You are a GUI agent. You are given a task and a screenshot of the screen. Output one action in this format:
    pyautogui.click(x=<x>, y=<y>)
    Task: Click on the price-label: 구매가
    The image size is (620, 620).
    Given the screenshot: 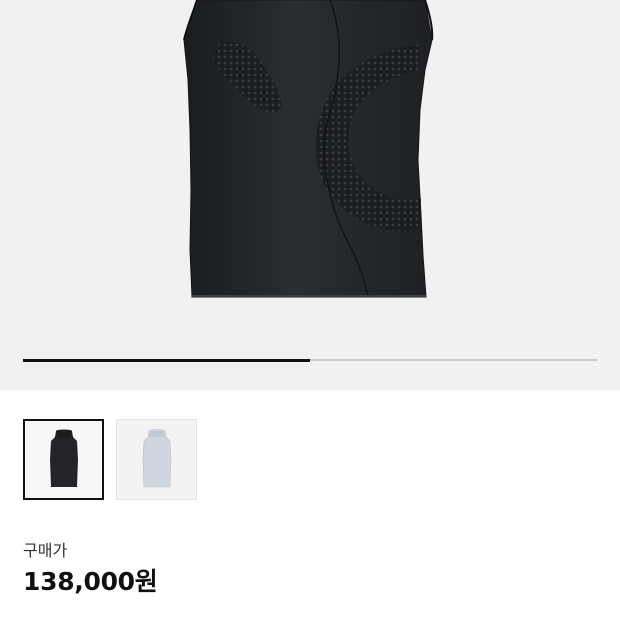 What is the action you would take?
    pyautogui.click(x=45, y=550)
    